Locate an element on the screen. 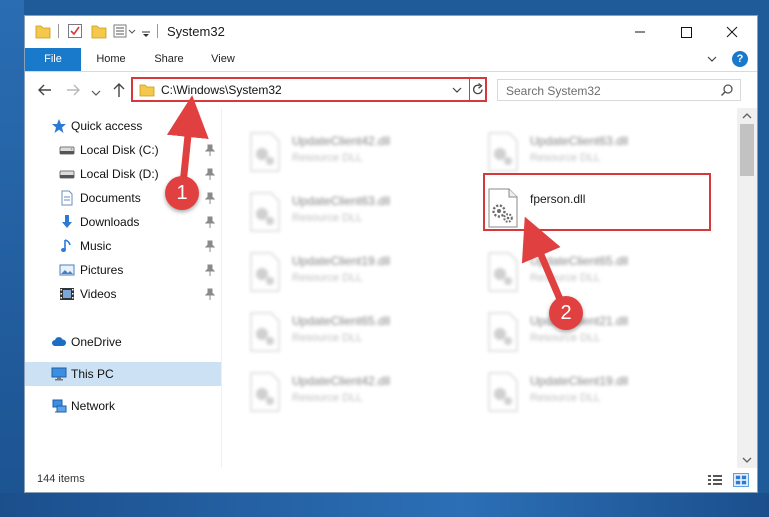 This screenshot has width=769, height=517. address-path: C:\Windows\System32 is located at coordinates (221, 90).